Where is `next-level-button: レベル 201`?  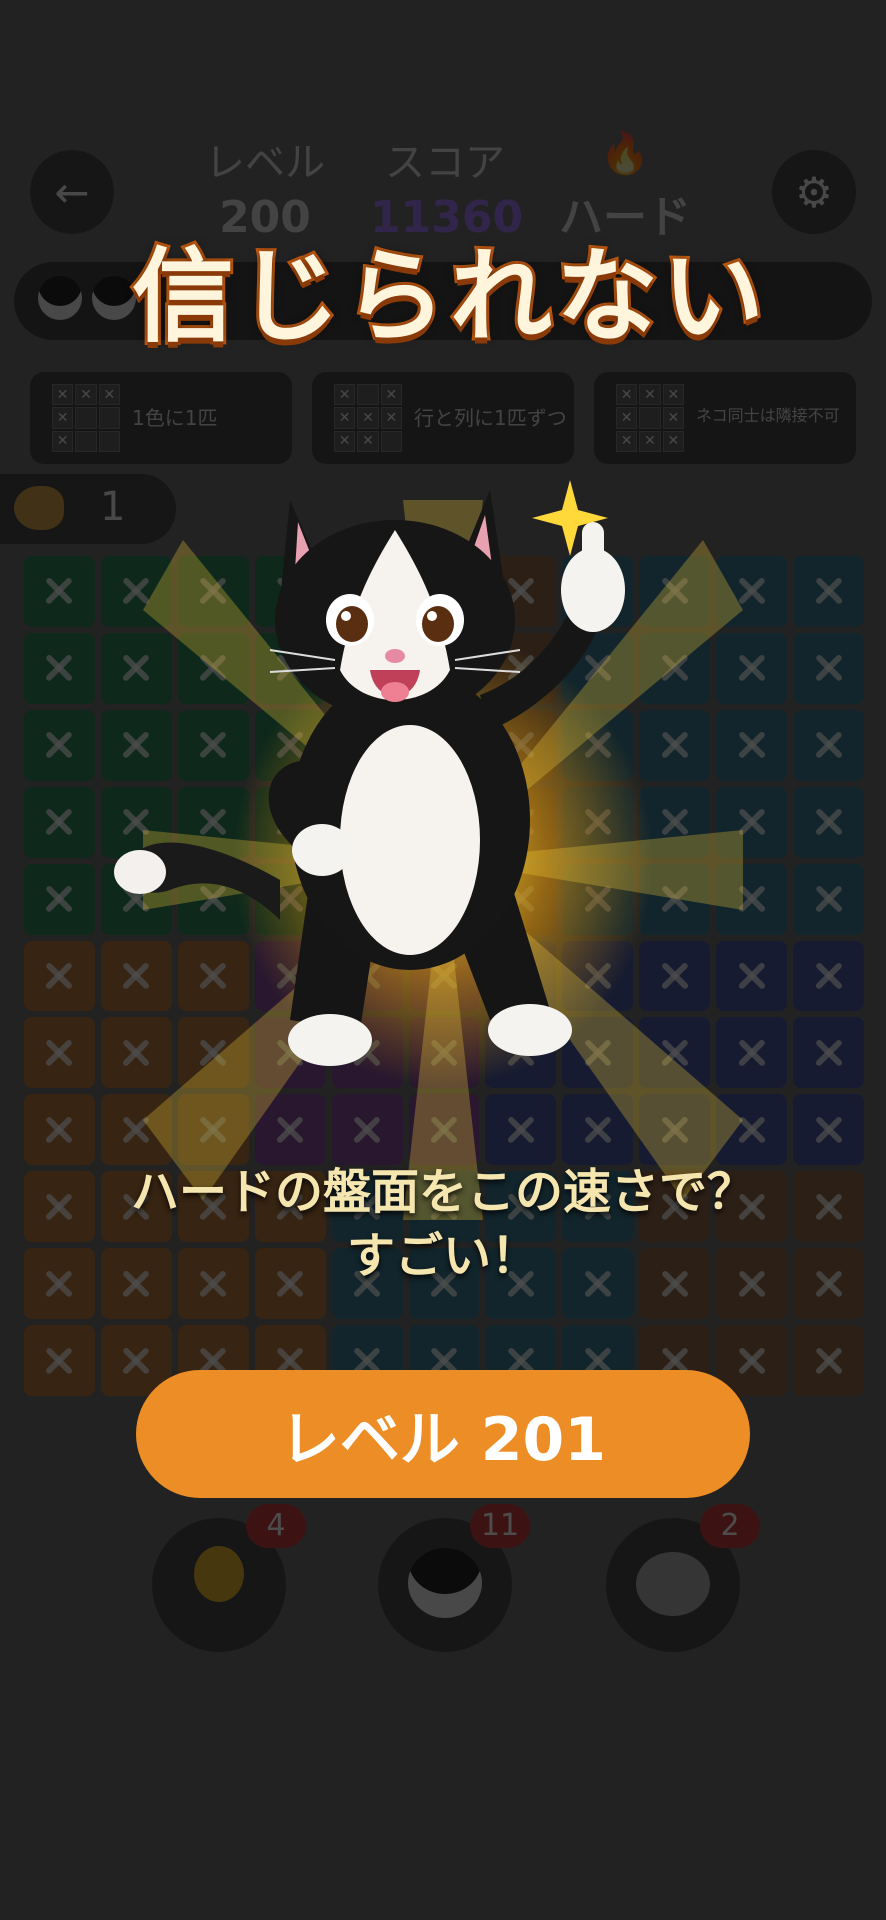
next-level-button: レベル 201 is located at coordinates (443, 1434).